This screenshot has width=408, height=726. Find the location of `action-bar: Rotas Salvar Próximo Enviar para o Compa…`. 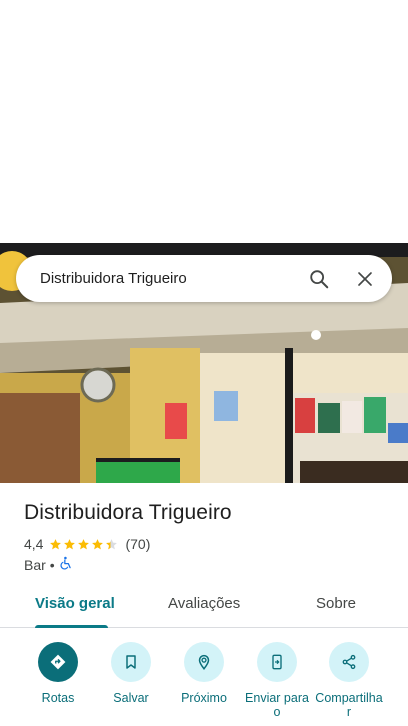

action-bar: Rotas Salvar Próximo Enviar para o Compa… is located at coordinates (204, 683).